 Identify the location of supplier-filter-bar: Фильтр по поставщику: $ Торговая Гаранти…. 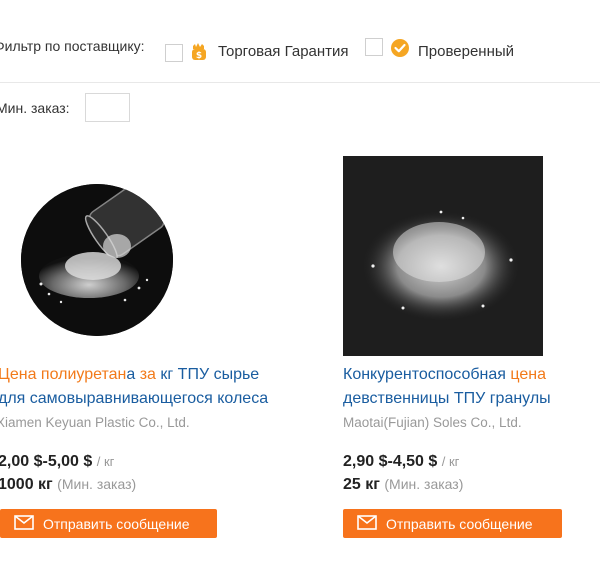
(300, 41).